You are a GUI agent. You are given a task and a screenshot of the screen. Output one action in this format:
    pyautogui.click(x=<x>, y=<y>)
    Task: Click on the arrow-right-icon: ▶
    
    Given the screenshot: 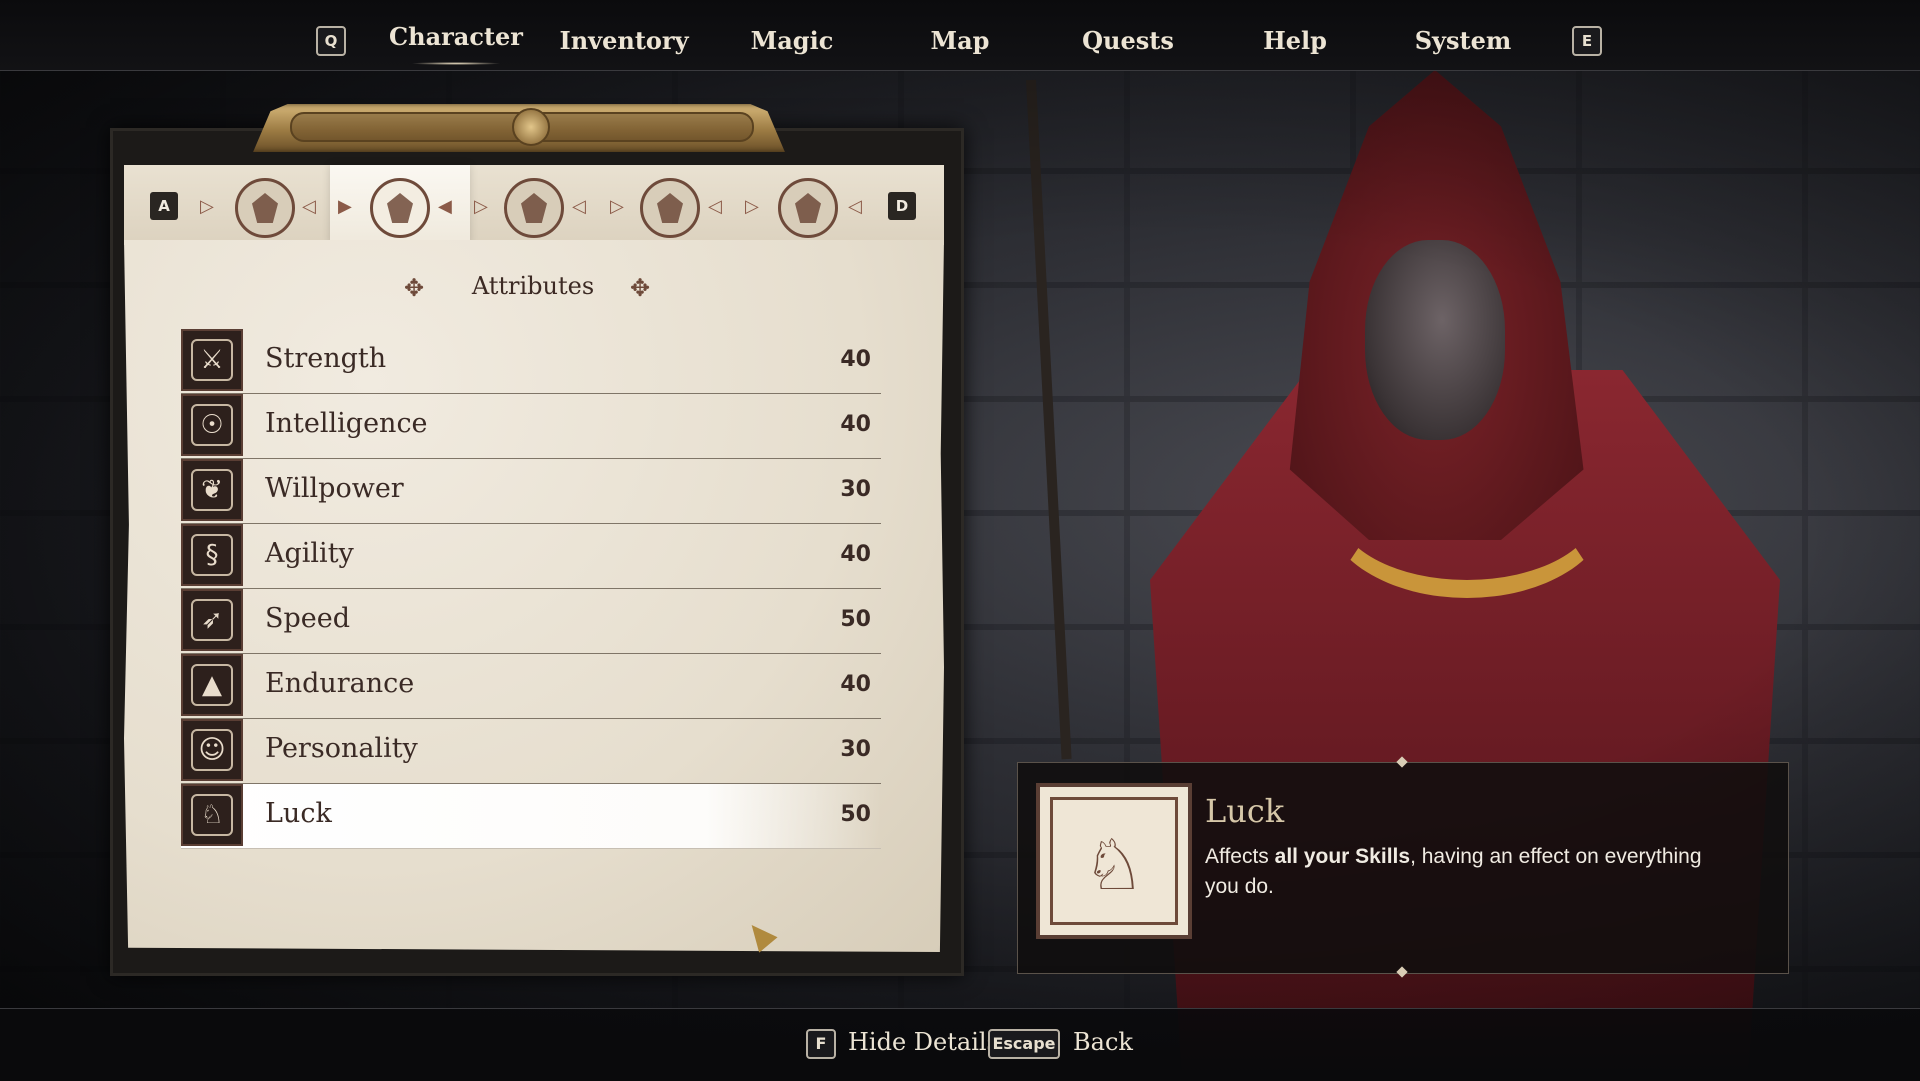 What is the action you would take?
    pyautogui.click(x=345, y=206)
    